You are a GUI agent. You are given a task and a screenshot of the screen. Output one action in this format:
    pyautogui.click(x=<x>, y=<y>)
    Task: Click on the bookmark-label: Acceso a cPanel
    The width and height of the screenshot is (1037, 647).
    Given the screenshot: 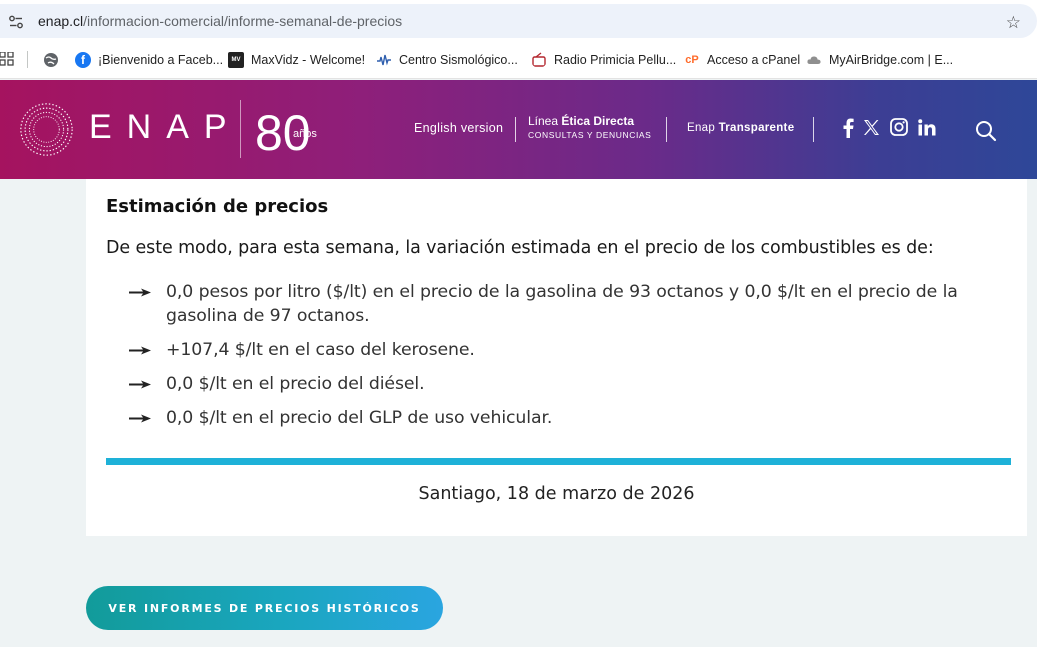 What is the action you would take?
    pyautogui.click(x=754, y=60)
    